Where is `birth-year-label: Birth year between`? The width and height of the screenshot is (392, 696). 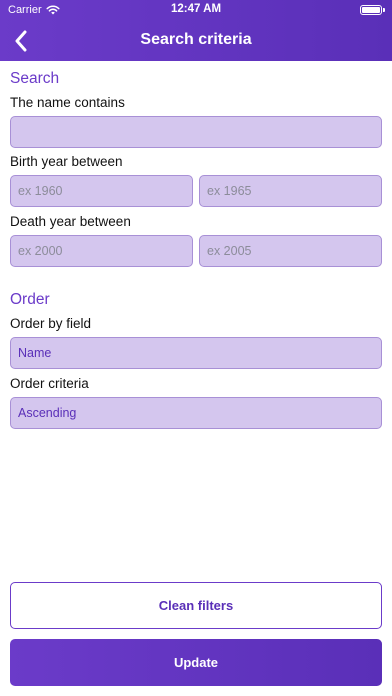
birth-year-label: Birth year between is located at coordinates (66, 161).